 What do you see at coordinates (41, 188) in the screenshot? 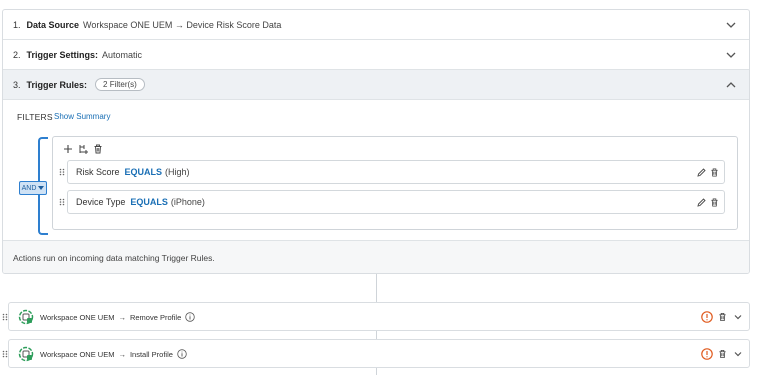
I see `caret-down-icon` at bounding box center [41, 188].